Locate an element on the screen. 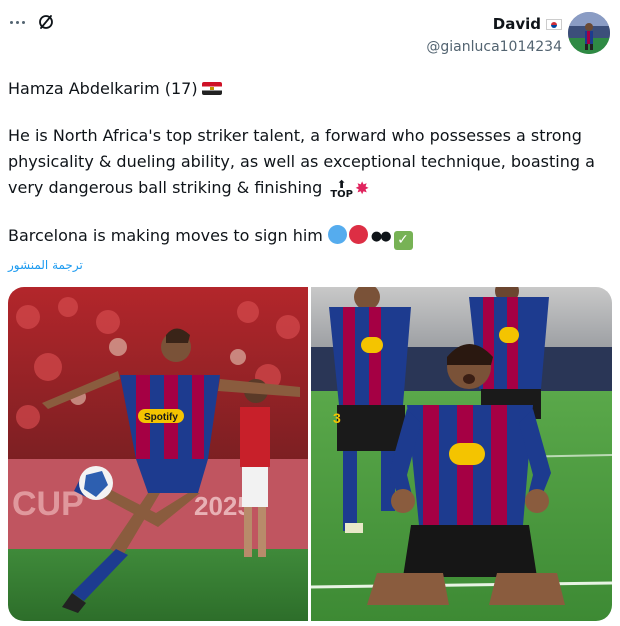 The image size is (620, 626). eyes-icon: ●● is located at coordinates (381, 236).